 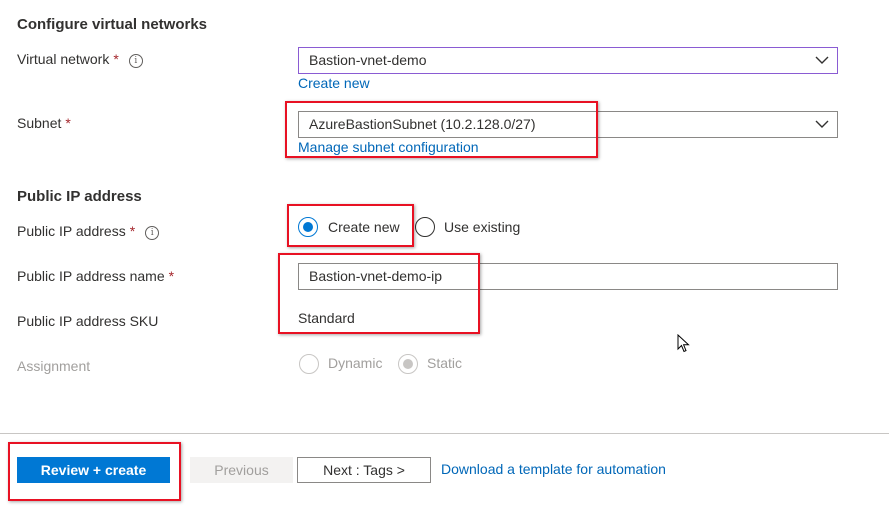 I want to click on highlight-box-subnet, so click(x=441, y=129).